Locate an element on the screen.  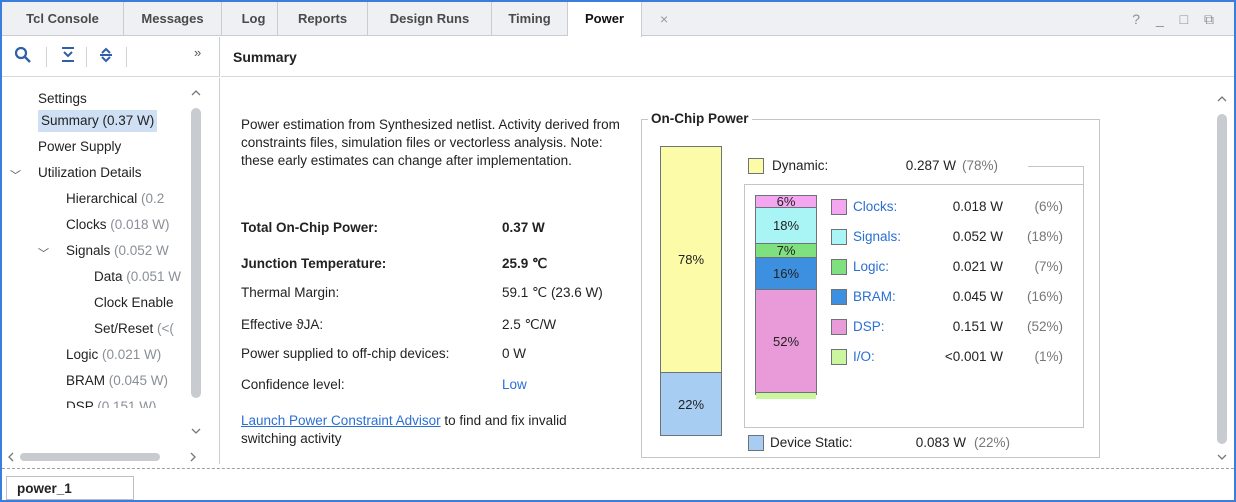
tab-timing: Timing is located at coordinates (530, 19).